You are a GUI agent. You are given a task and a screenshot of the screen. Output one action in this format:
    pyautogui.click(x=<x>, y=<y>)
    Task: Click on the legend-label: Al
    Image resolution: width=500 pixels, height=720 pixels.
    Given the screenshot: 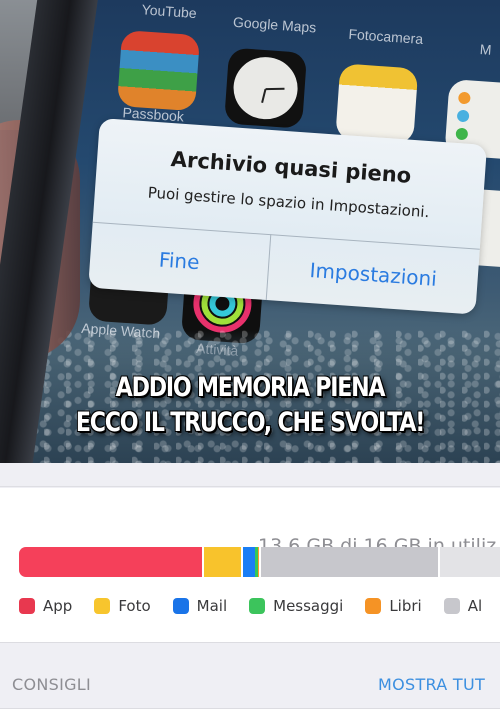 What is the action you would take?
    pyautogui.click(x=475, y=606)
    